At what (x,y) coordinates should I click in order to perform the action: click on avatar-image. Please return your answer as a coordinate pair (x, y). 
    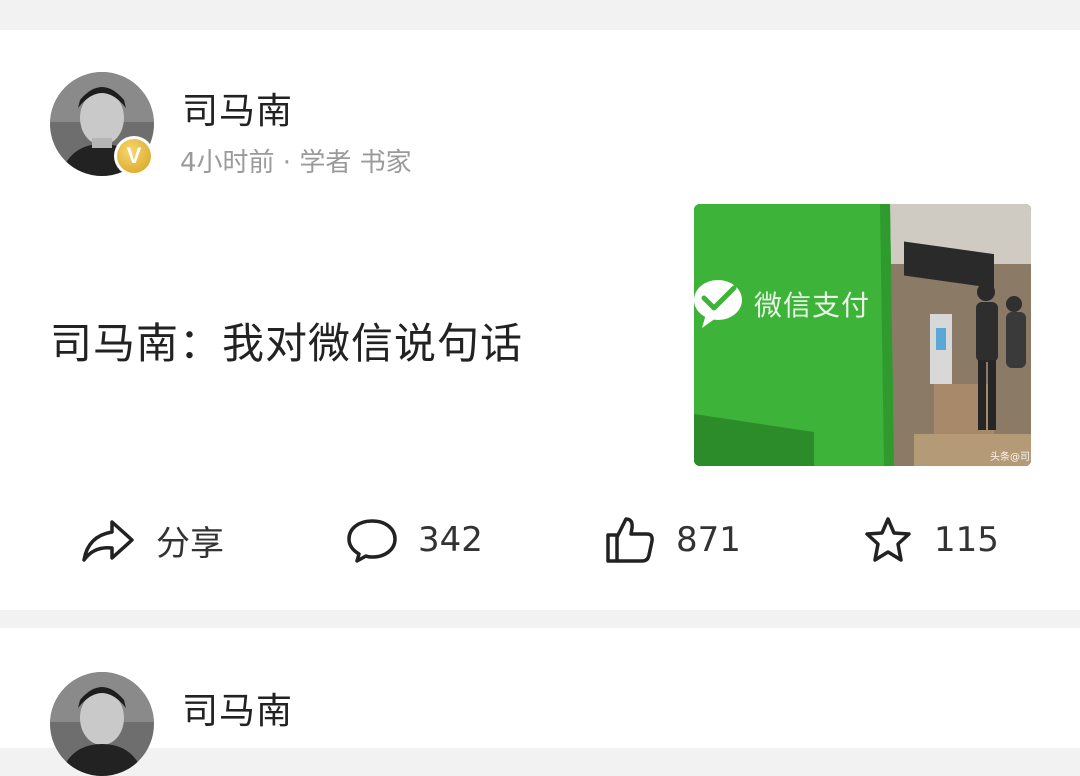
    Looking at the image, I should click on (102, 724).